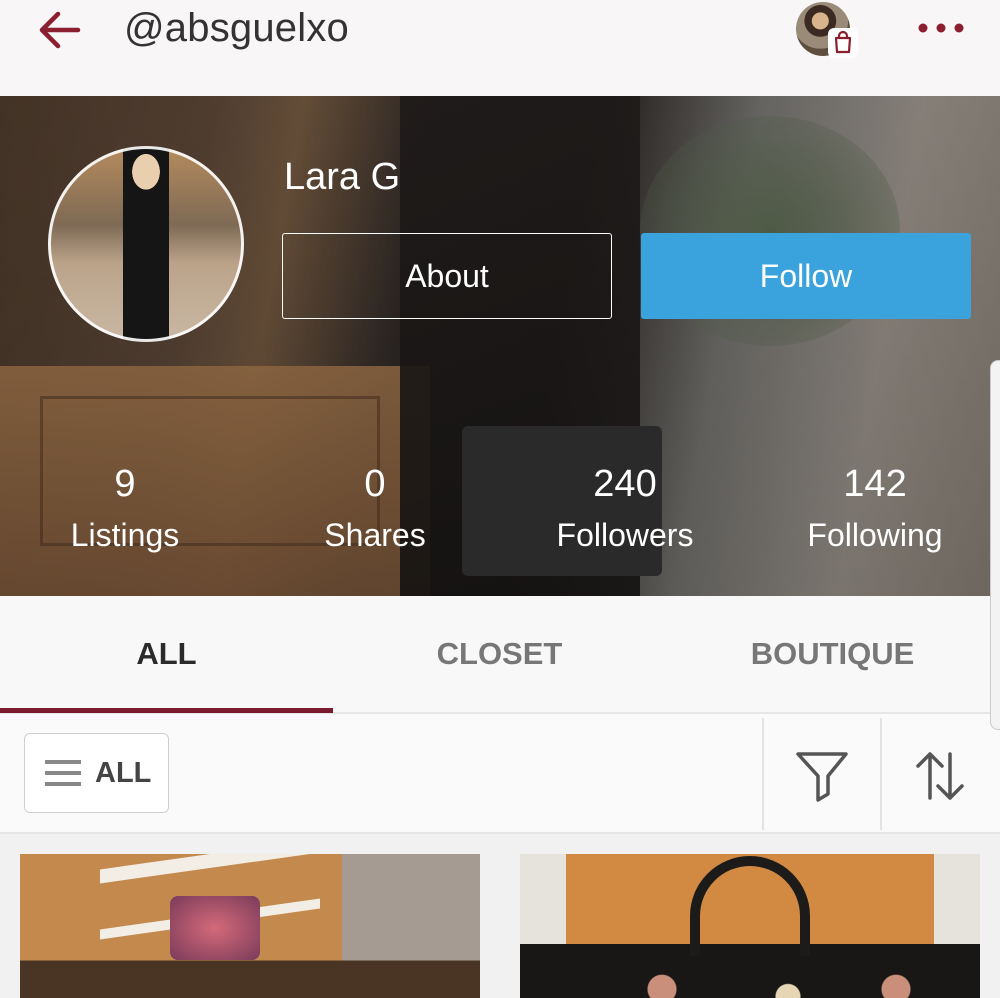 The image size is (1000, 998). Describe the element at coordinates (500, 774) in the screenshot. I see `filter-bar: ALL` at that location.